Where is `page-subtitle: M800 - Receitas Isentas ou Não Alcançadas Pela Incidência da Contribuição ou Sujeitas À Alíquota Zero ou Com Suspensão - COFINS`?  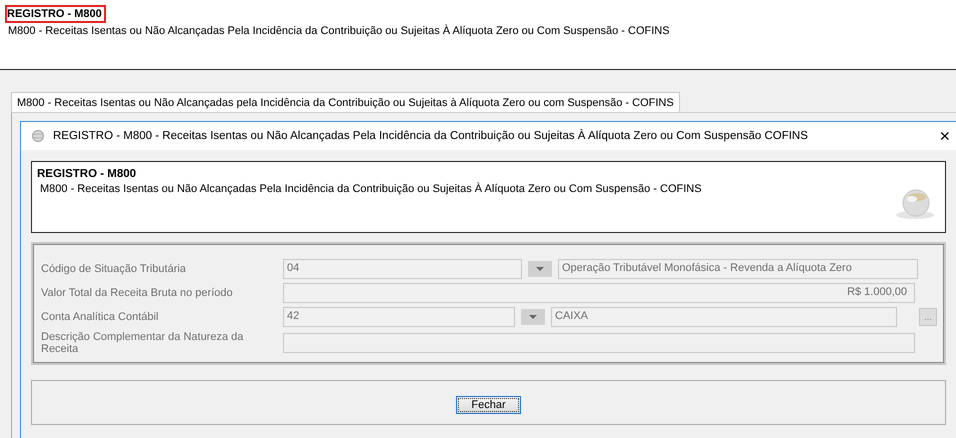 page-subtitle: M800 - Receitas Isentas ou Não Alcançadas Pela Incidência da Contribuição ou Sujeitas À Alíquota Zero ou Com Suspensão - COFINS is located at coordinates (339, 31).